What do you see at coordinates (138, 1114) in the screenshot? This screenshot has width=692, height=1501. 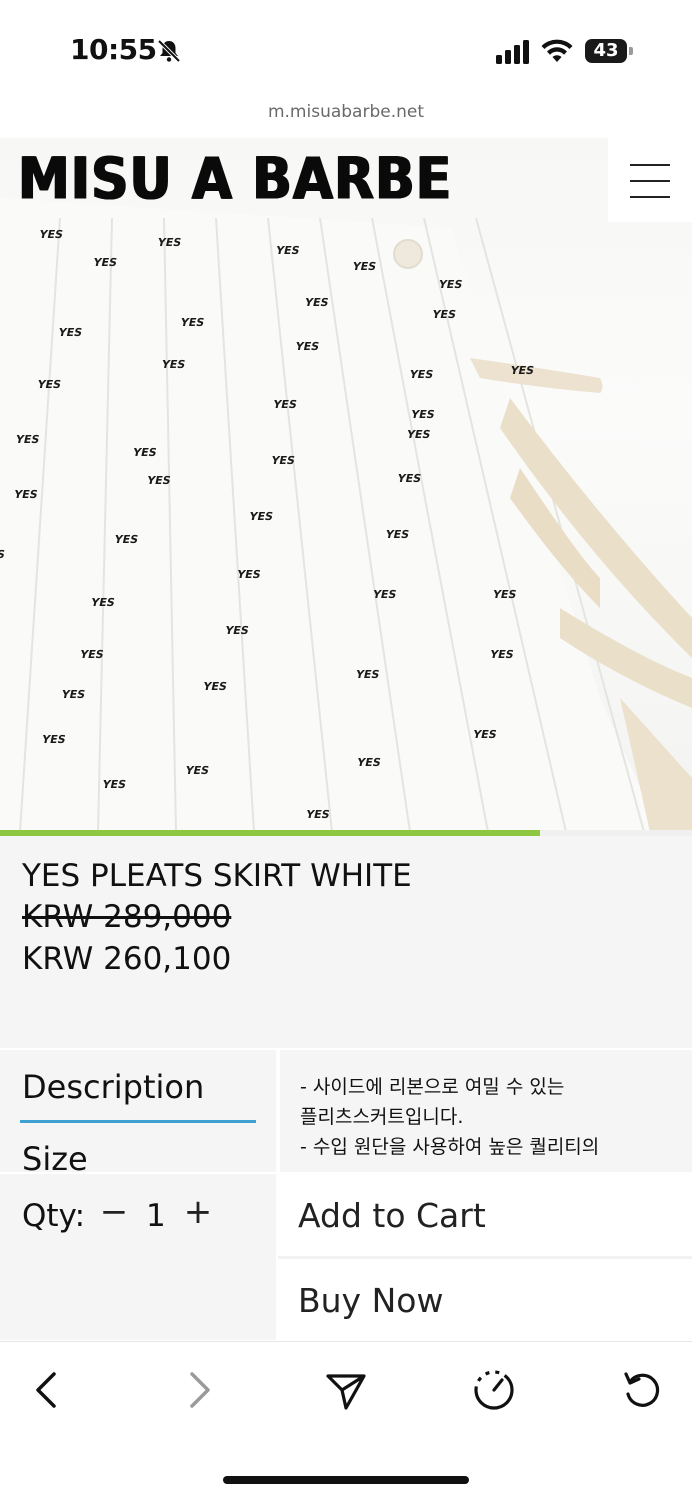 I see `detail-tabs: Description Size` at bounding box center [138, 1114].